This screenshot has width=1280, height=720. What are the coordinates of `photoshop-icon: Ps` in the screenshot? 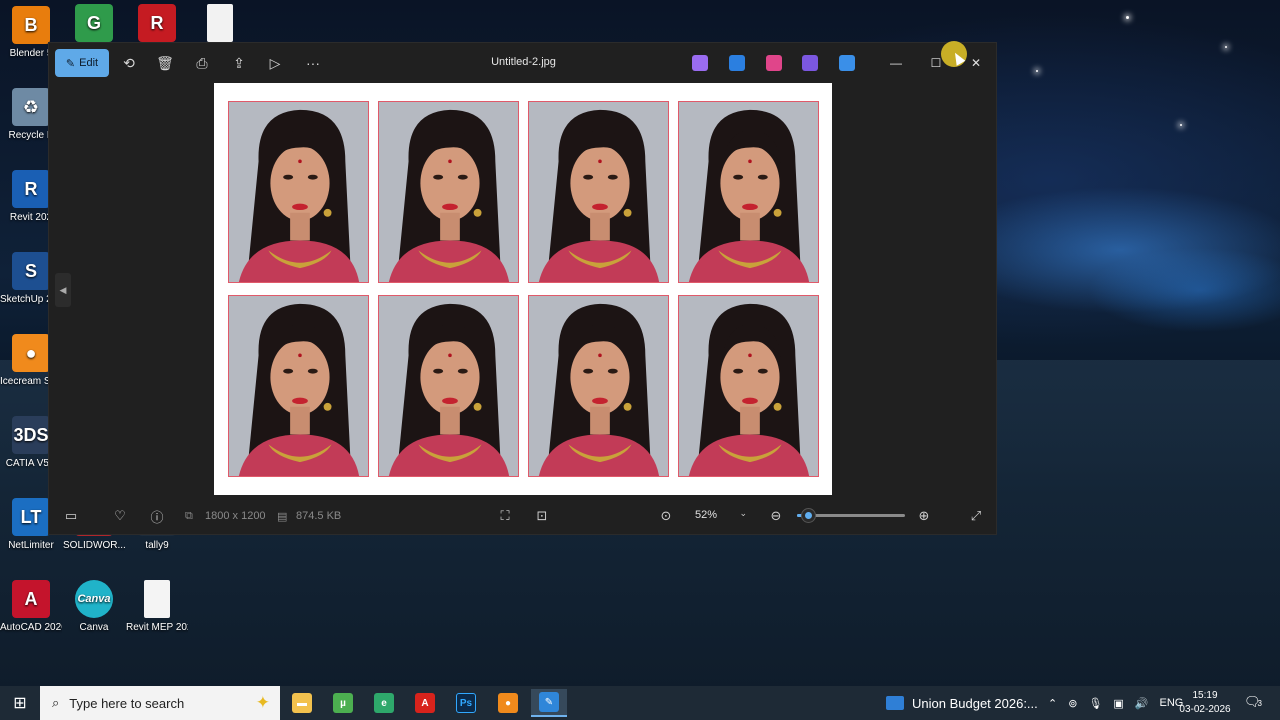 It's located at (466, 703).